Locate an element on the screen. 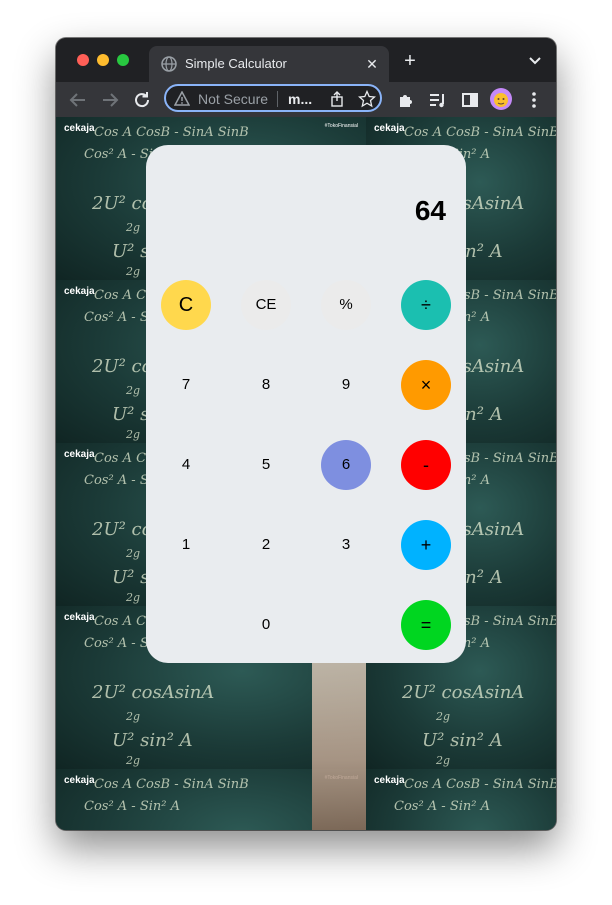 This screenshot has width=612, height=905. multiply-button: × is located at coordinates (426, 385).